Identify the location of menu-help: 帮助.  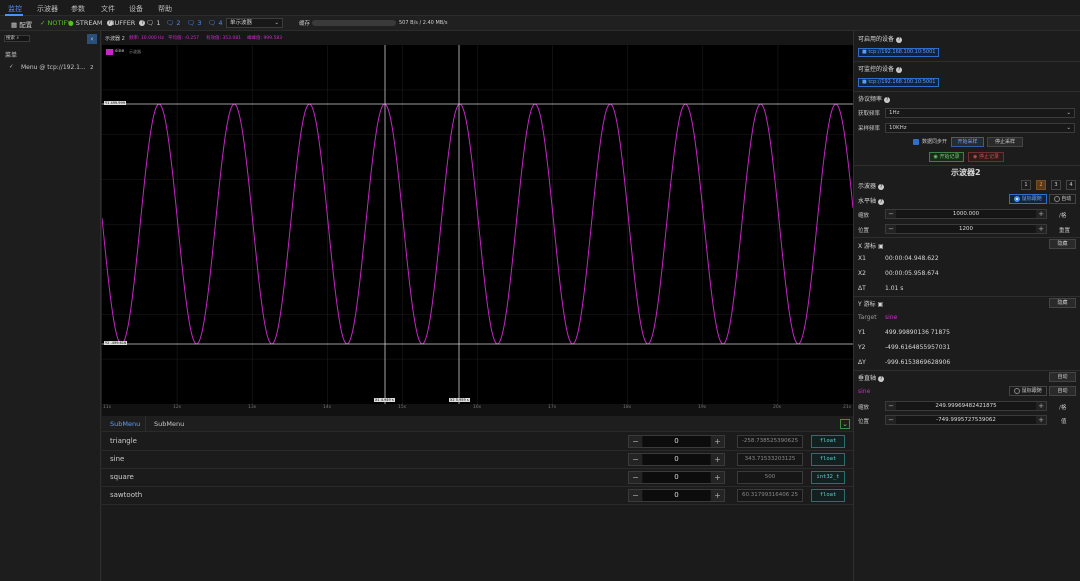
(165, 9).